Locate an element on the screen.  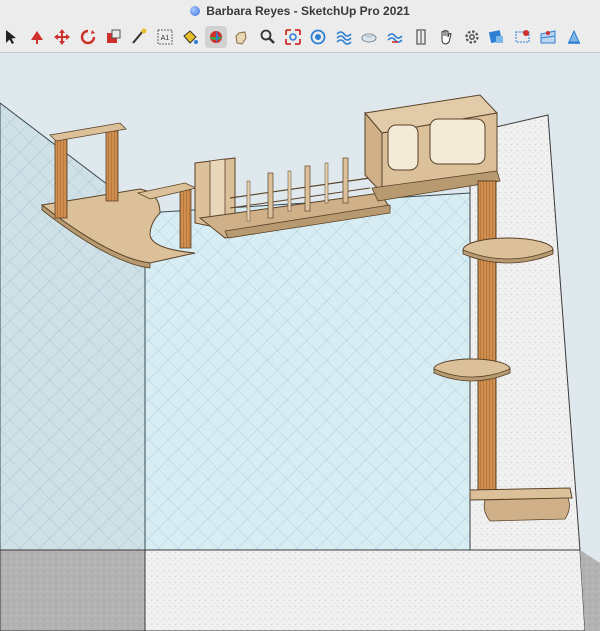
text-icon: A1 is located at coordinates (165, 37).